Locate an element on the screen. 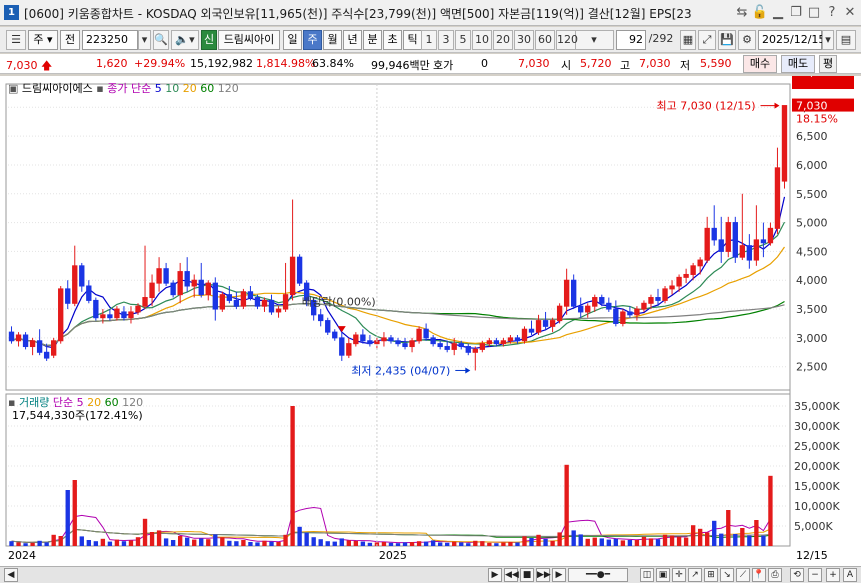 This screenshot has height=583, width=861. interval-select: ▾ is located at coordinates (594, 40).